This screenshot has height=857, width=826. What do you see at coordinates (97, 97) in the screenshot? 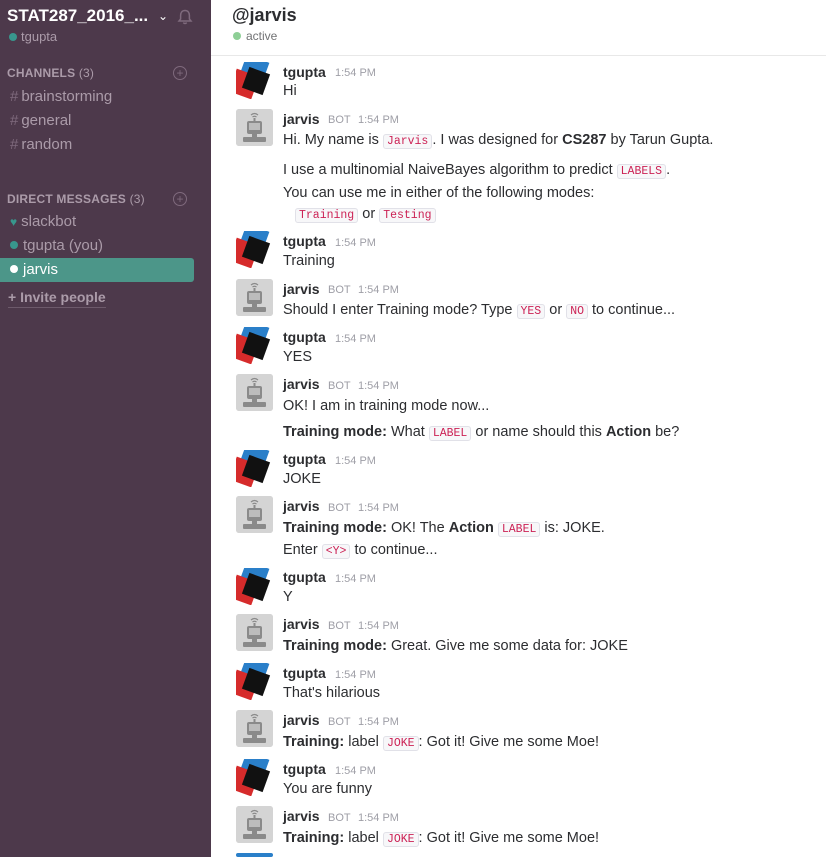
I see `sidebar-item-brainstorming: # brainstorming` at bounding box center [97, 97].